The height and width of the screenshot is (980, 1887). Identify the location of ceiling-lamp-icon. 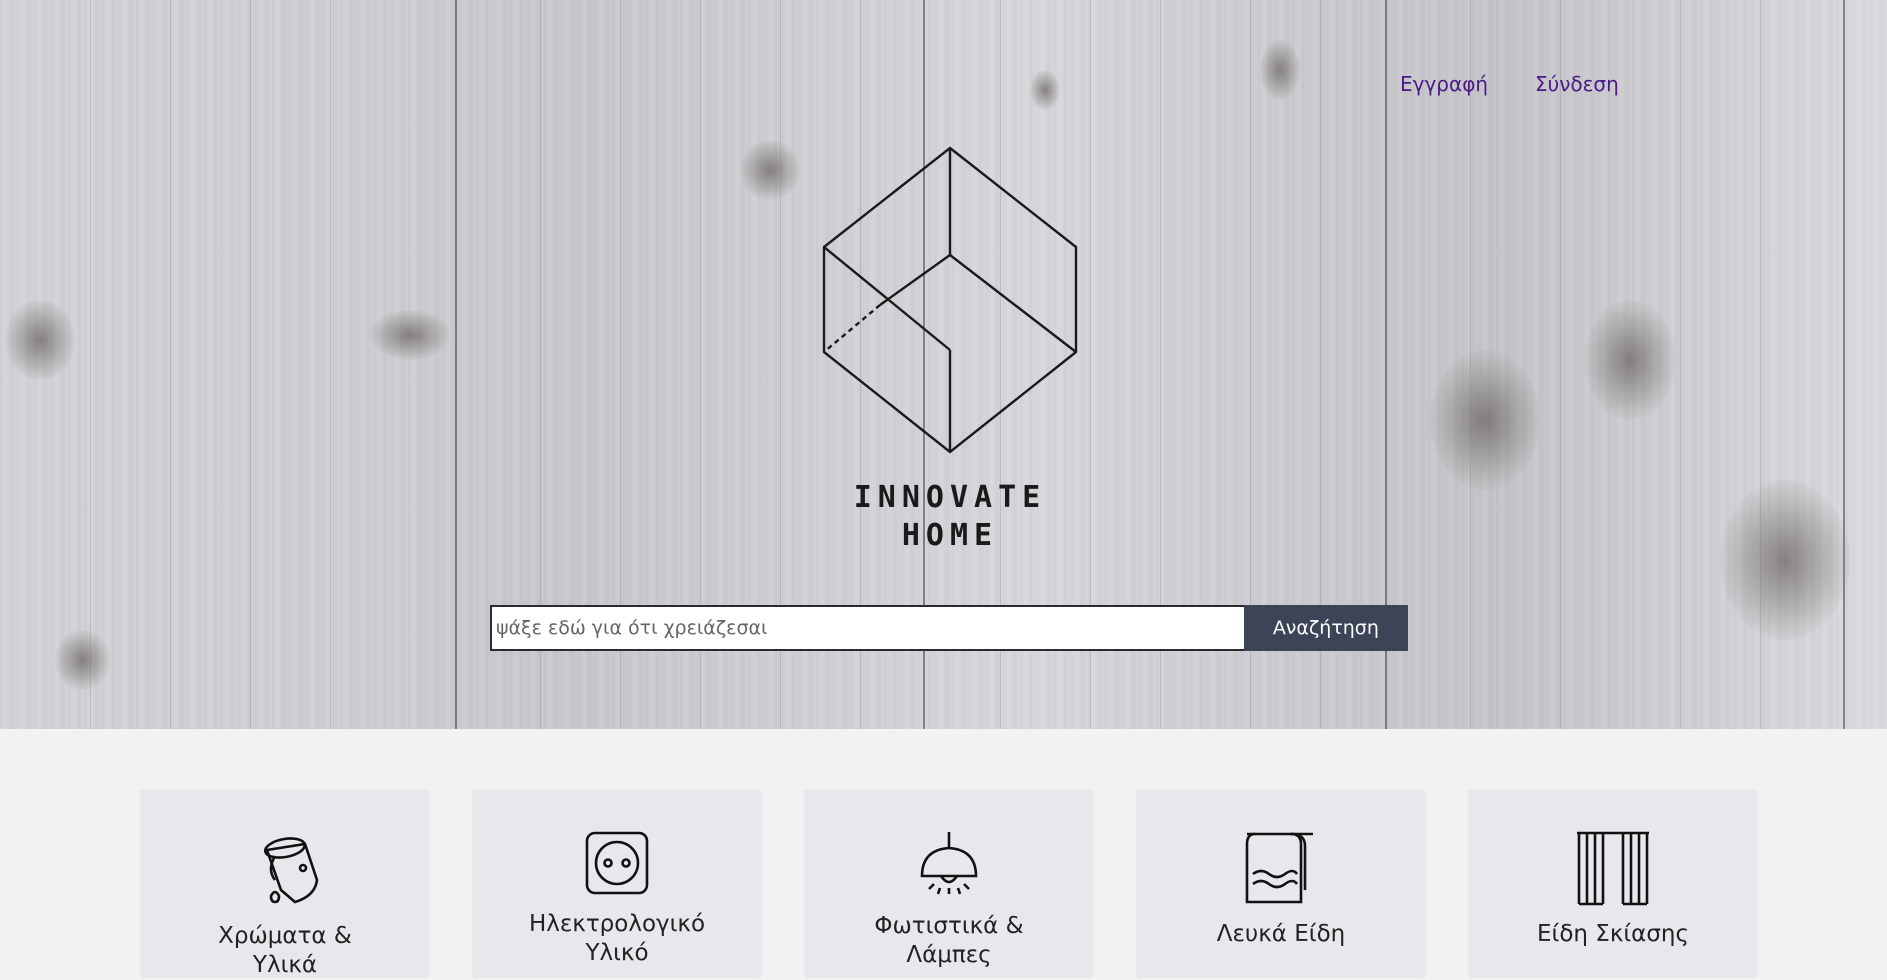
(949, 863).